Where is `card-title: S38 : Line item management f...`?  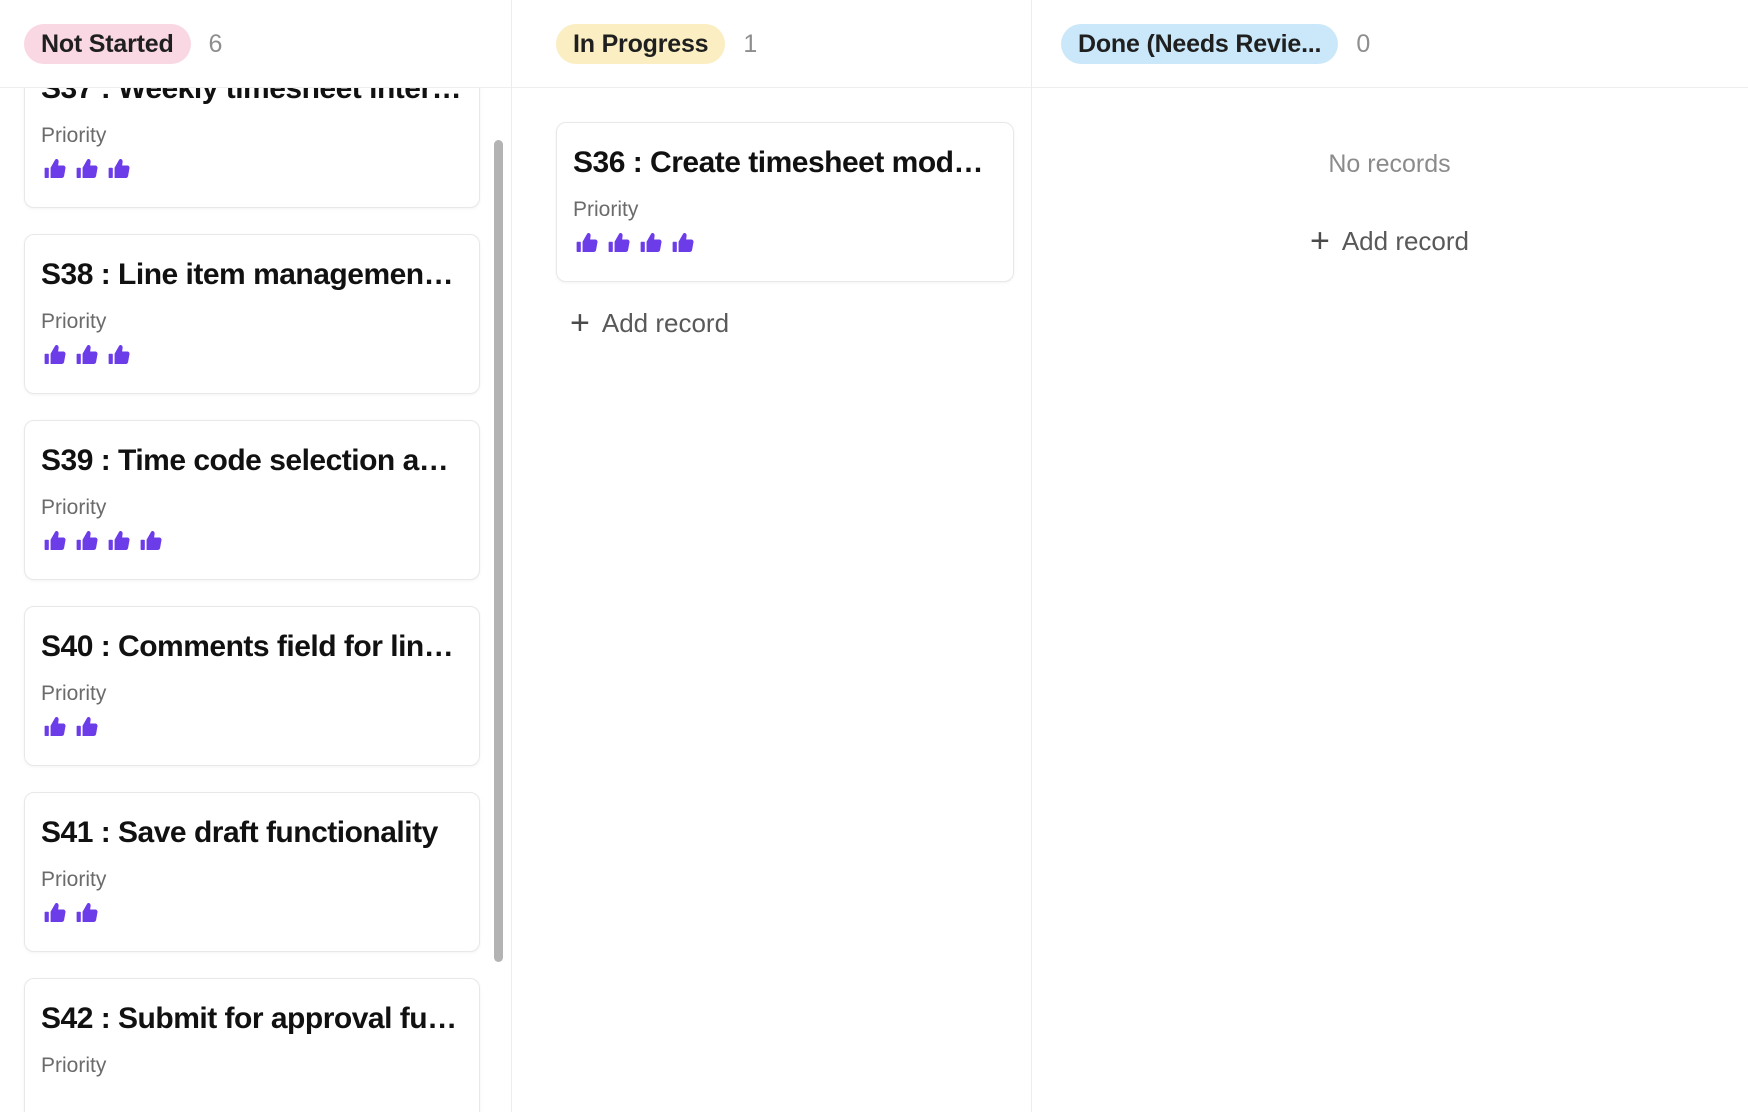
card-title: S38 : Line item management f... is located at coordinates (252, 274).